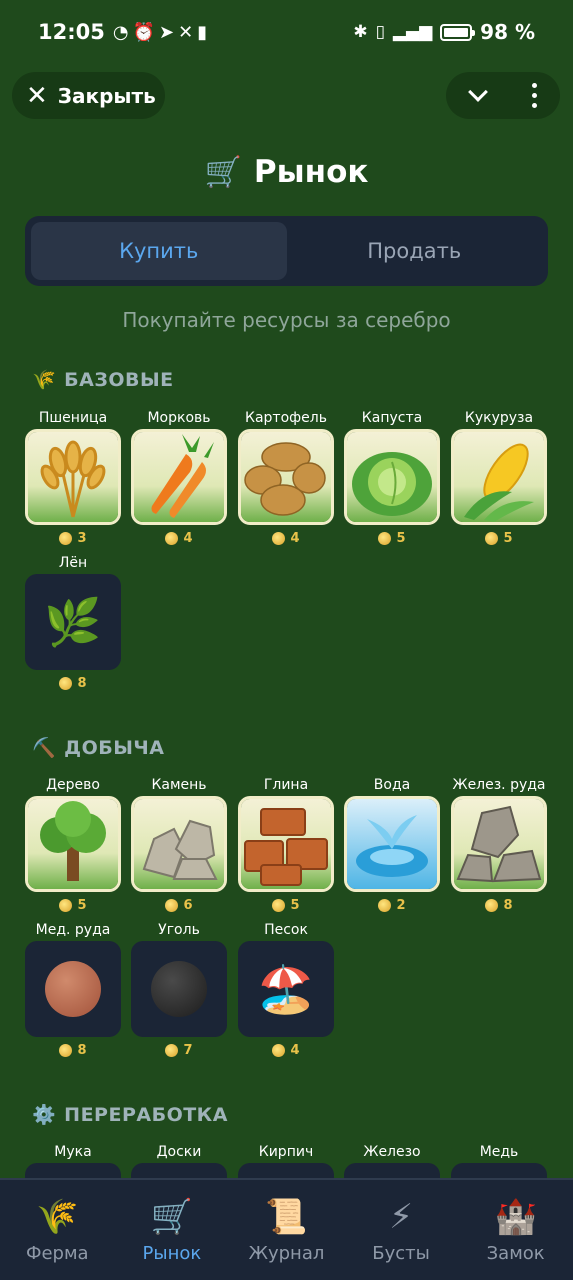 Image resolution: width=573 pixels, height=1280 pixels. I want to click on iron-ore-icon, so click(499, 844).